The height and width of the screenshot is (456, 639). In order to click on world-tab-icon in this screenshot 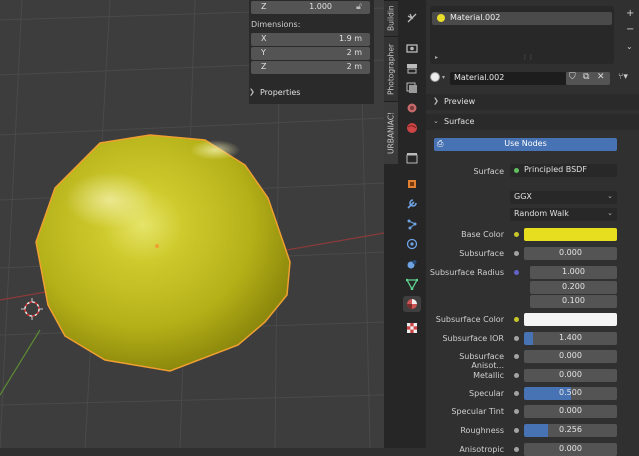, I will do `click(412, 128)`.